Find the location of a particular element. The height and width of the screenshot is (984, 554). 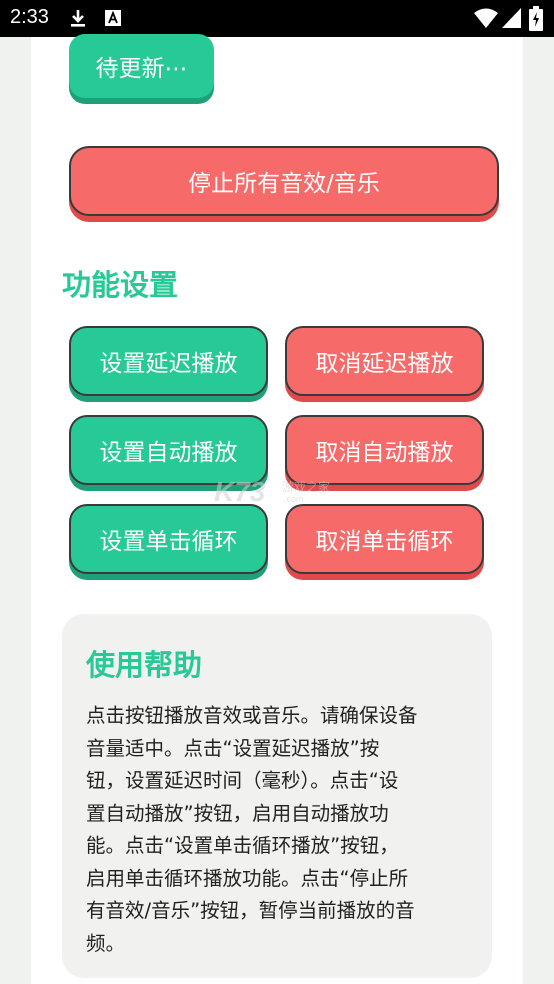

pending-update-button: 待更新⋯ is located at coordinates (141, 66).